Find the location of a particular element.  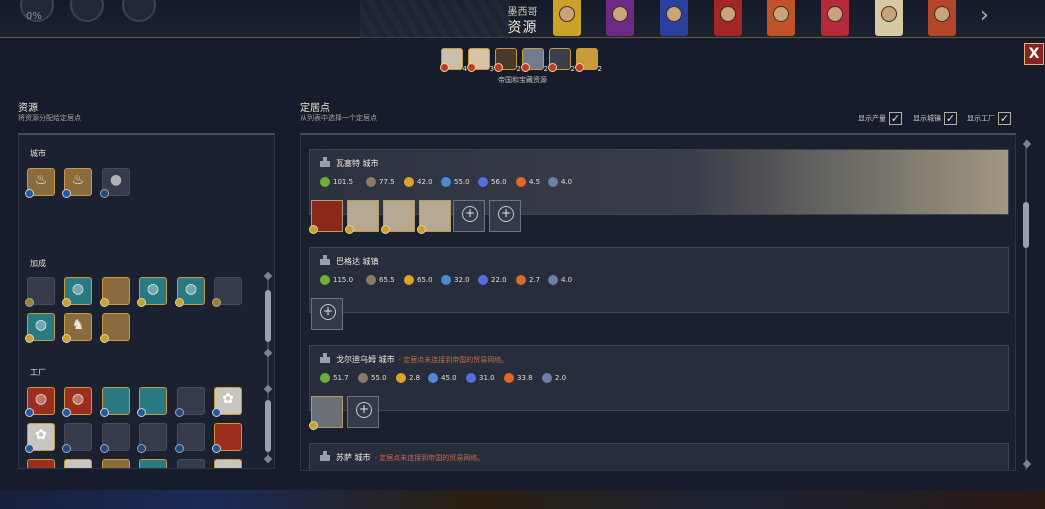

settlement-name: 苏萨 城市 - 定居点未连接到帝国的贸易网络。 is located at coordinates (410, 457).